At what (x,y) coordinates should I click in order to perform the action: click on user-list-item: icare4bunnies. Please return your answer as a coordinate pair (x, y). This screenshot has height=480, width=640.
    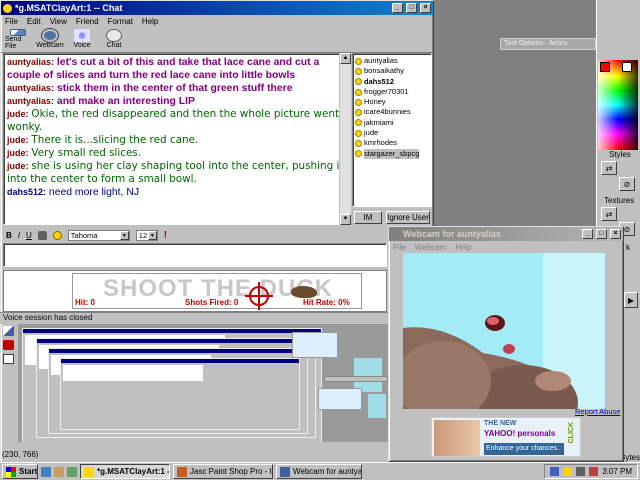
    Looking at the image, I should click on (392, 112).